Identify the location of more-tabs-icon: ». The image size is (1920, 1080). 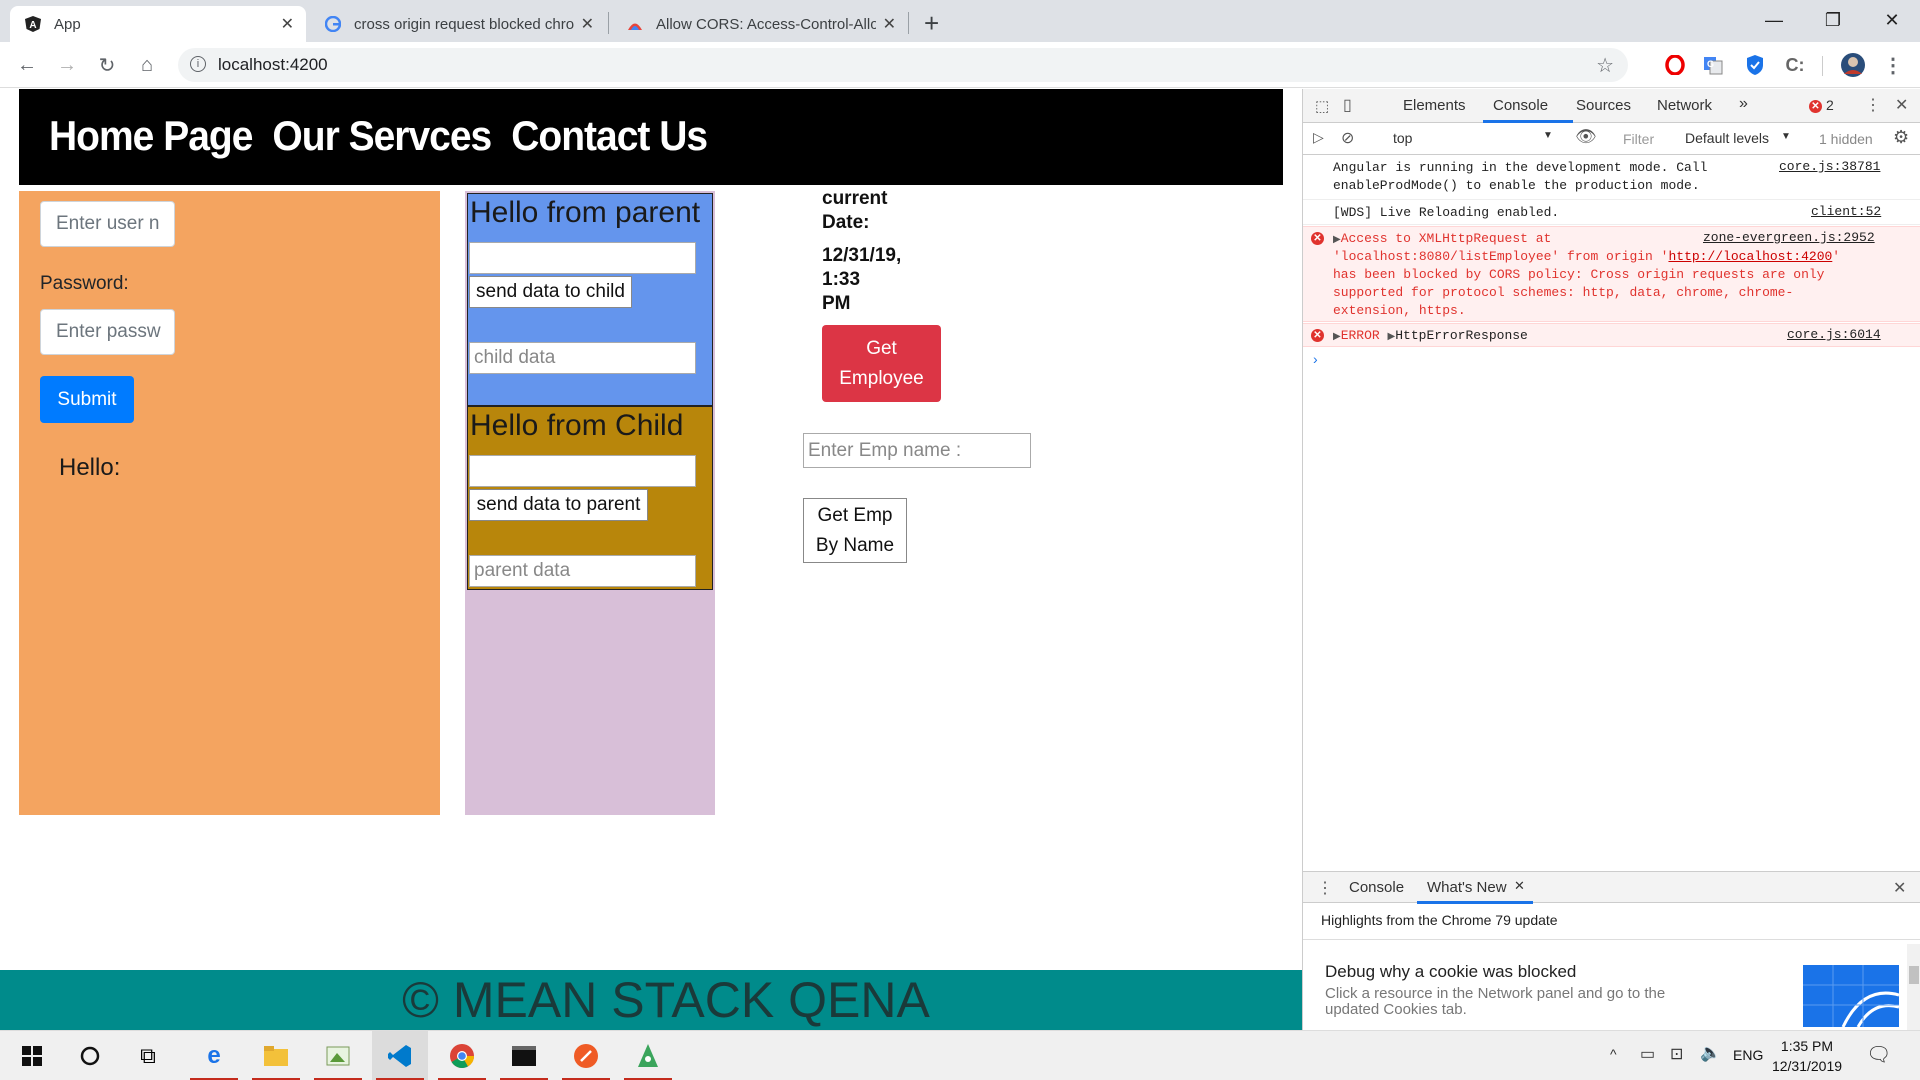
(1743, 104).